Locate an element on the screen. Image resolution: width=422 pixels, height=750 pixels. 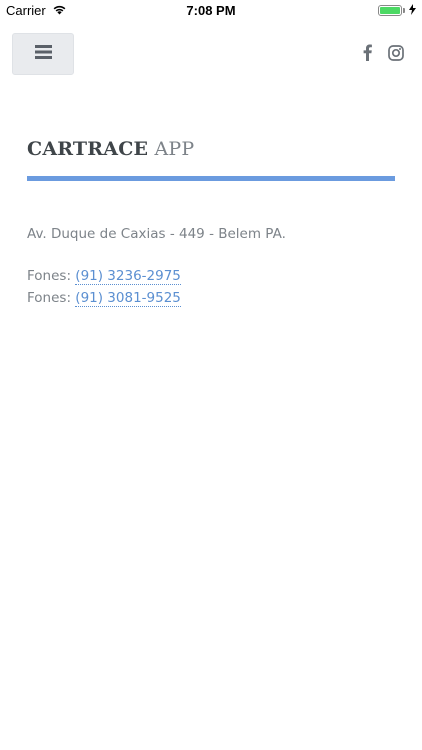
menu-button is located at coordinates (43, 54).